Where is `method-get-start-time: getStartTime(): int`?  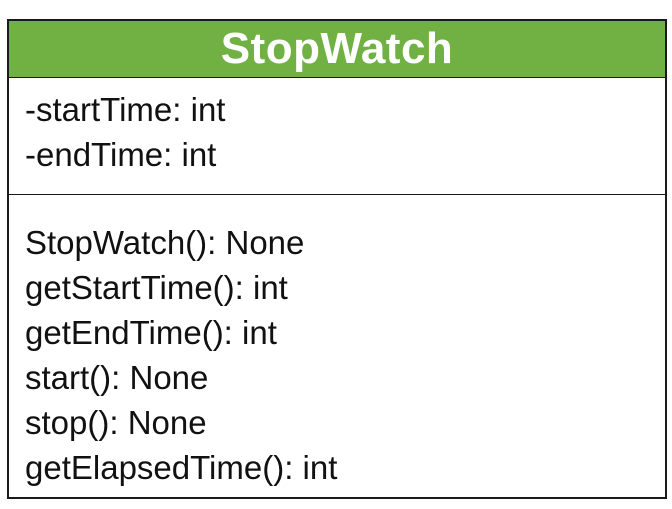
method-get-start-time: getStartTime(): int is located at coordinates (156, 287).